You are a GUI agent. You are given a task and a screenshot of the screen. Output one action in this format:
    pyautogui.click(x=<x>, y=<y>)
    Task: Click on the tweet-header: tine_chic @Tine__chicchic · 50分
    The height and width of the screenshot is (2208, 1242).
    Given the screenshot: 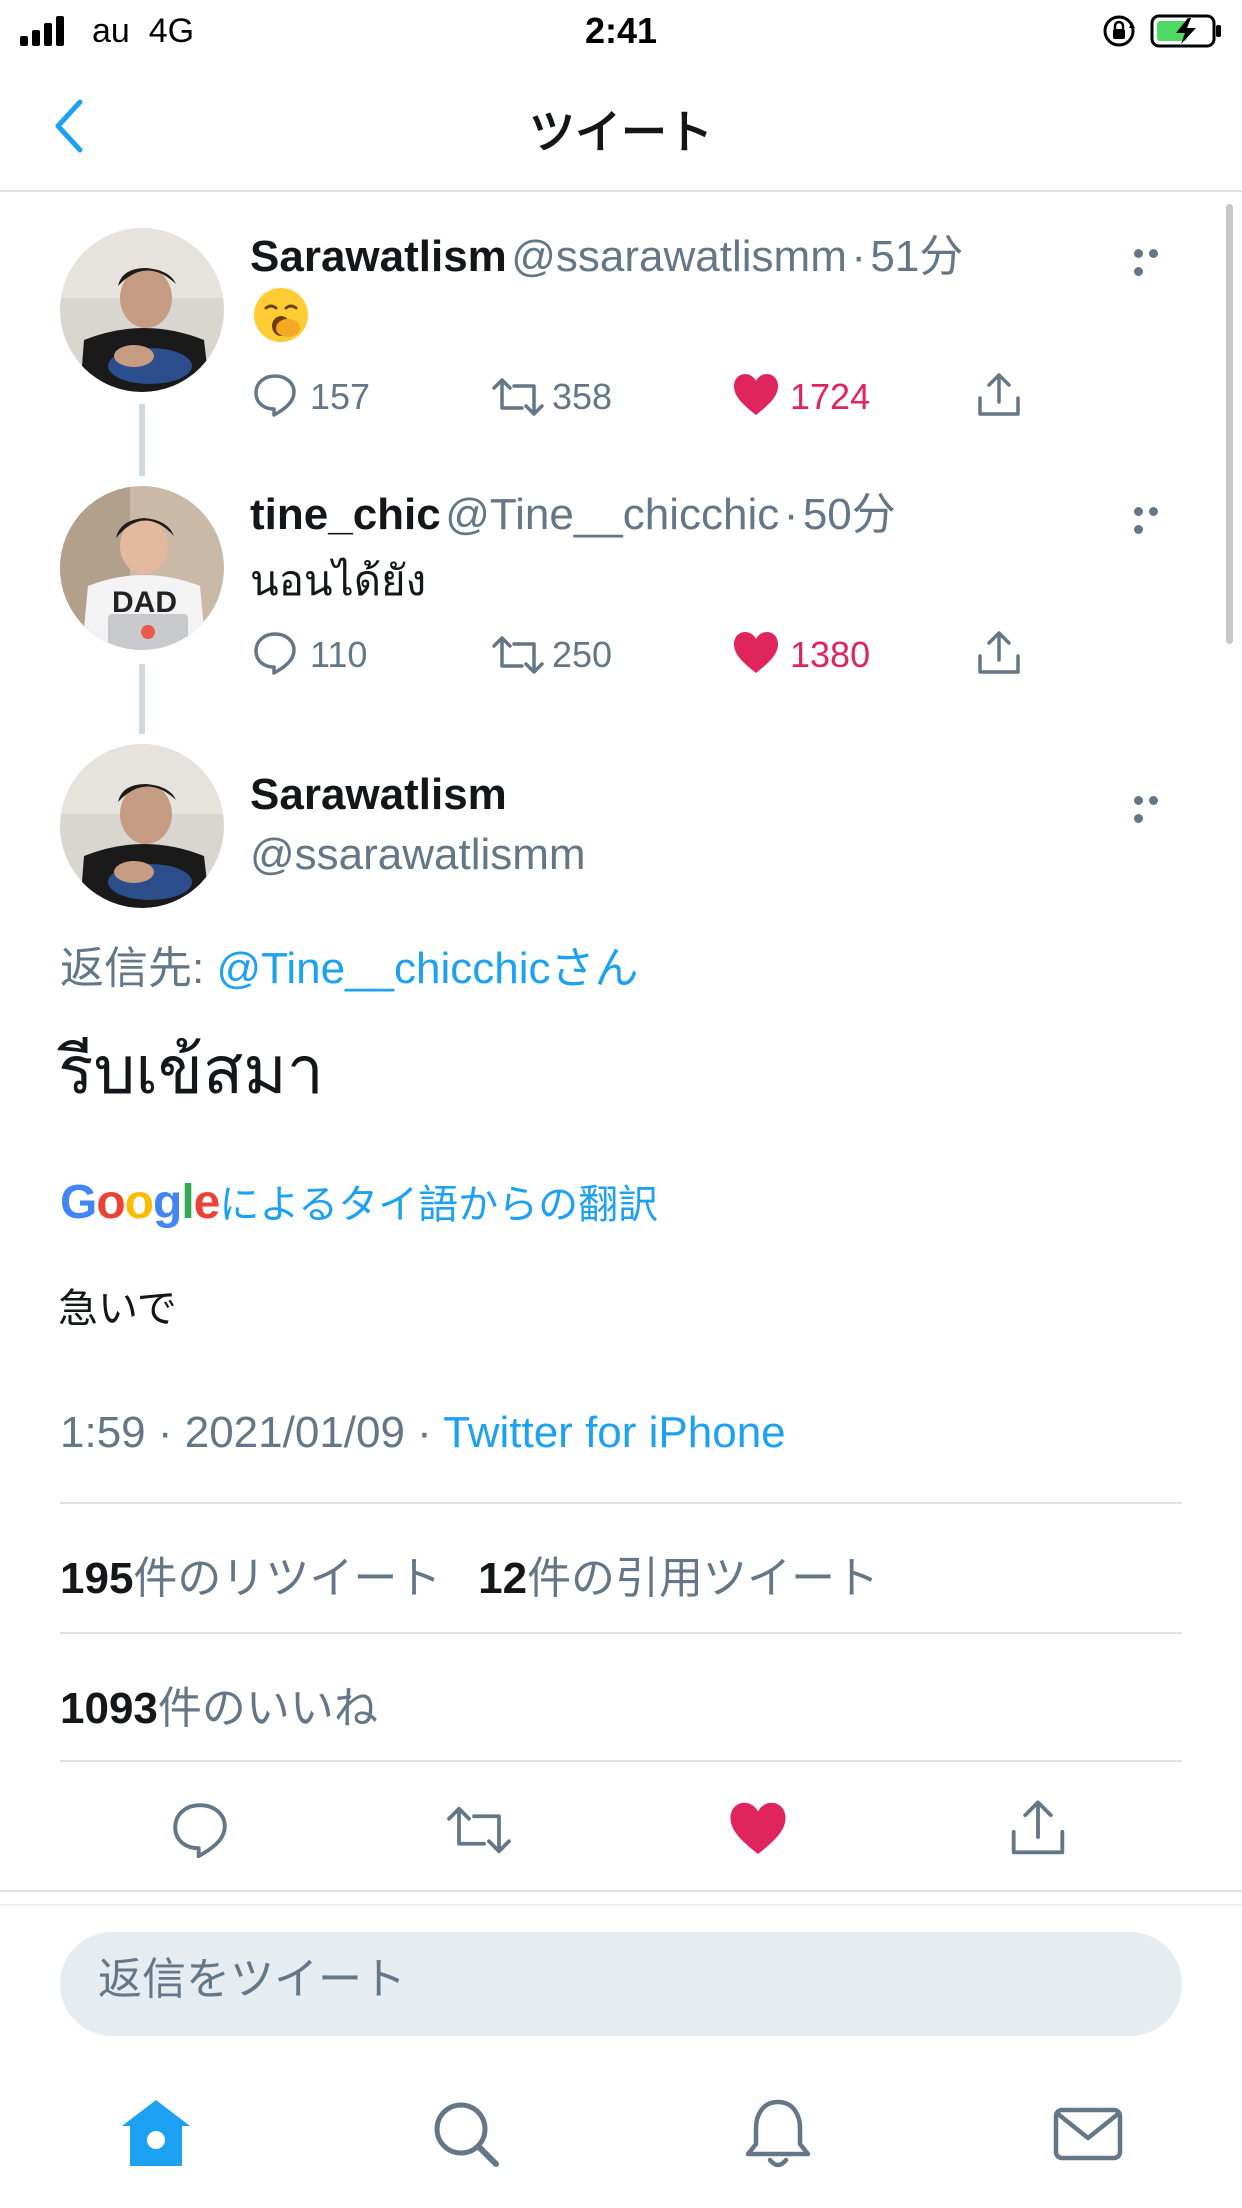 What is the action you would take?
    pyautogui.click(x=573, y=510)
    